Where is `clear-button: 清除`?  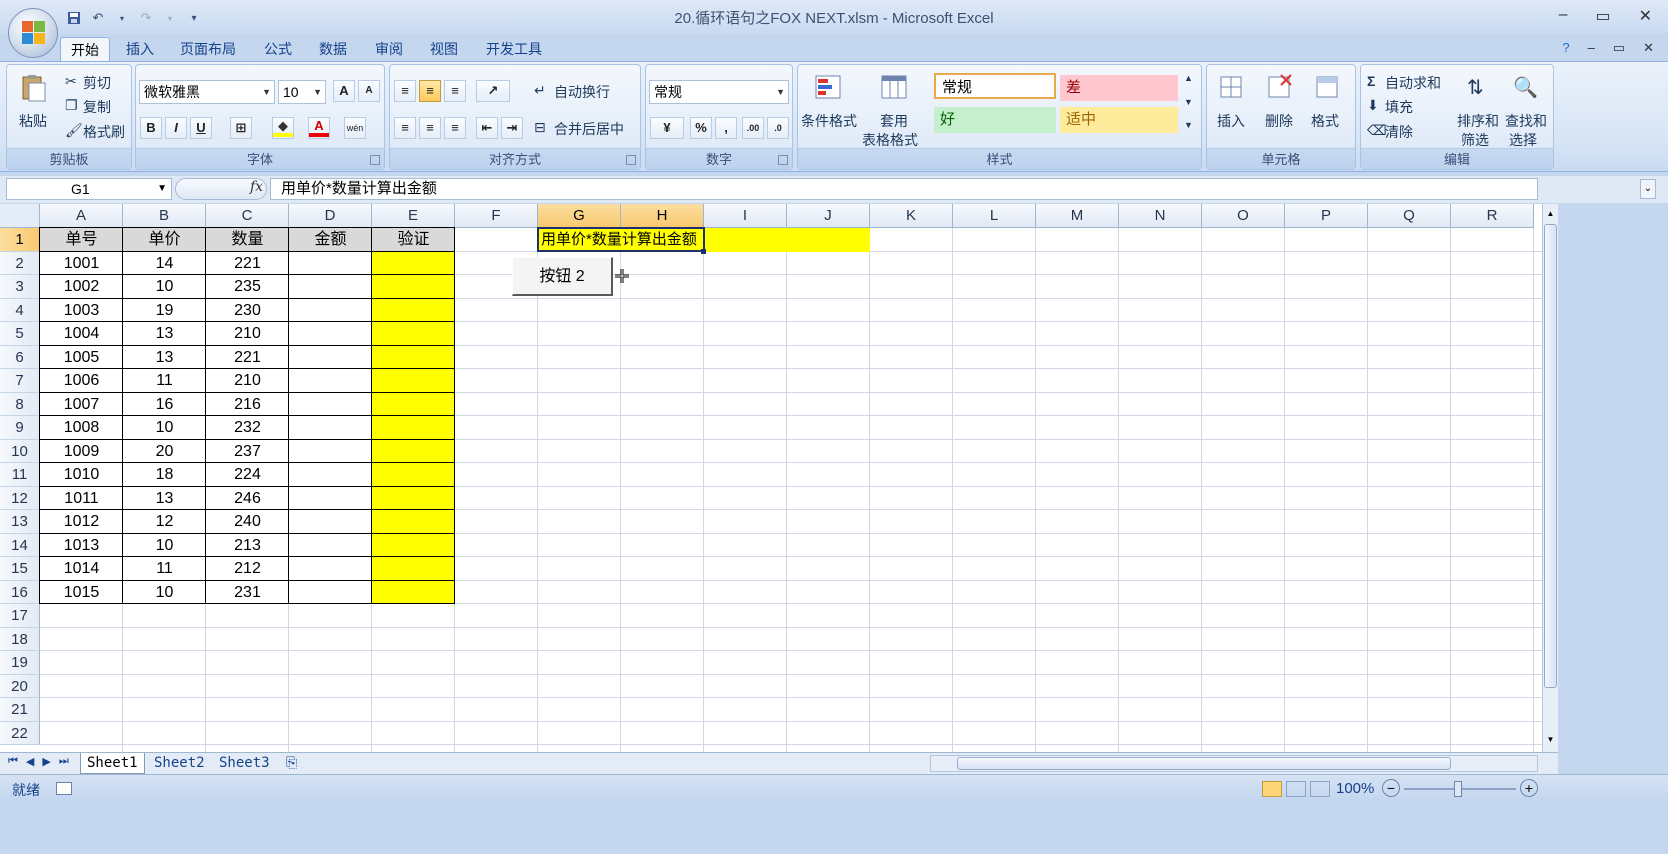
clear-button: 清除 is located at coordinates (1399, 132).